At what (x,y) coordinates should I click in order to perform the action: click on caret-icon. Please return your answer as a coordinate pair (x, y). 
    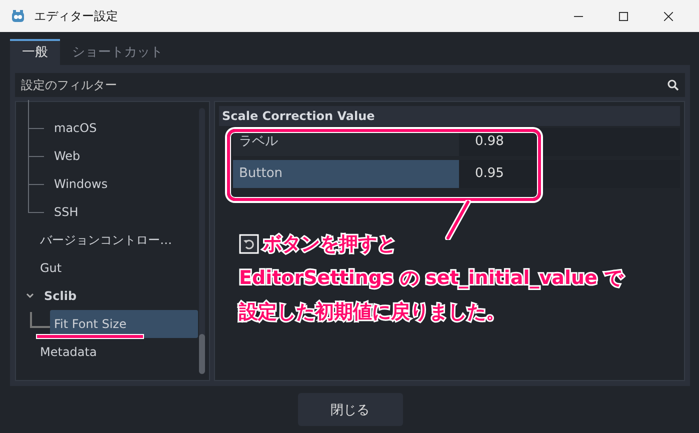
    Looking at the image, I should click on (30, 296).